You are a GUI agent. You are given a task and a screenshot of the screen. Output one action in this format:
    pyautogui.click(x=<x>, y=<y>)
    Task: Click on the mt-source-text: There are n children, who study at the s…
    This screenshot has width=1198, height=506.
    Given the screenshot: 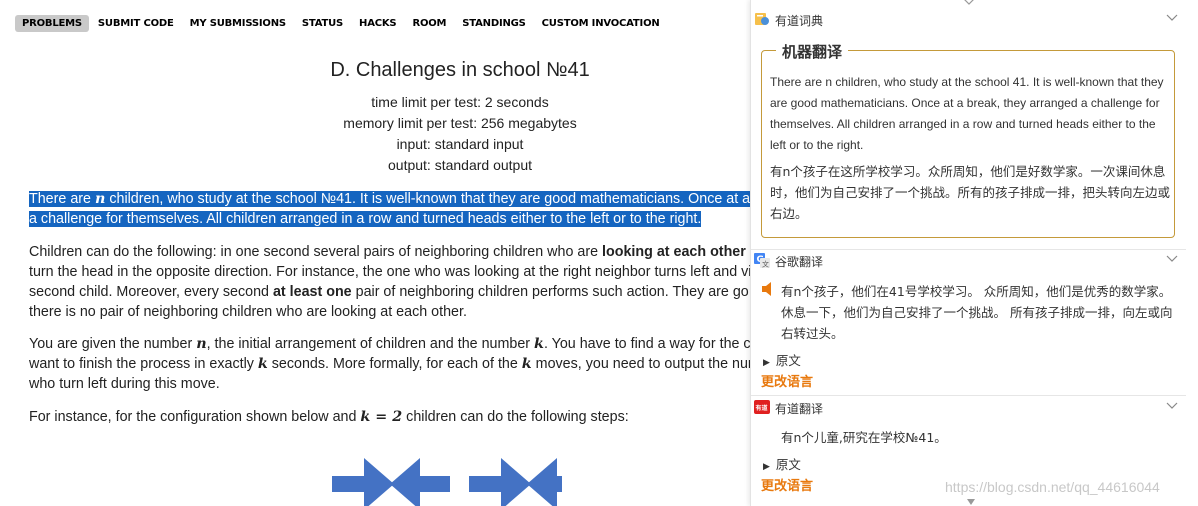 What is the action you would take?
    pyautogui.click(x=967, y=113)
    